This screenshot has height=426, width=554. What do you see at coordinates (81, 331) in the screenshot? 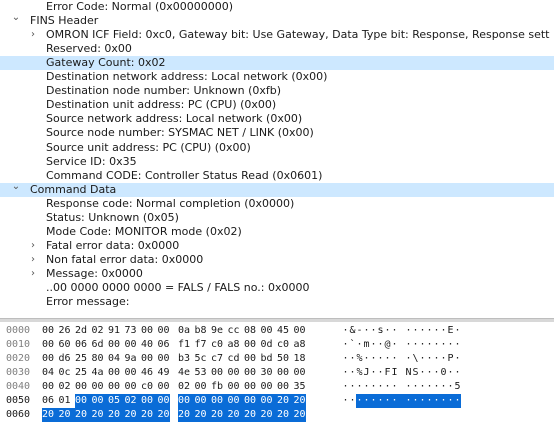
I see `hex-byte: 2d` at bounding box center [81, 331].